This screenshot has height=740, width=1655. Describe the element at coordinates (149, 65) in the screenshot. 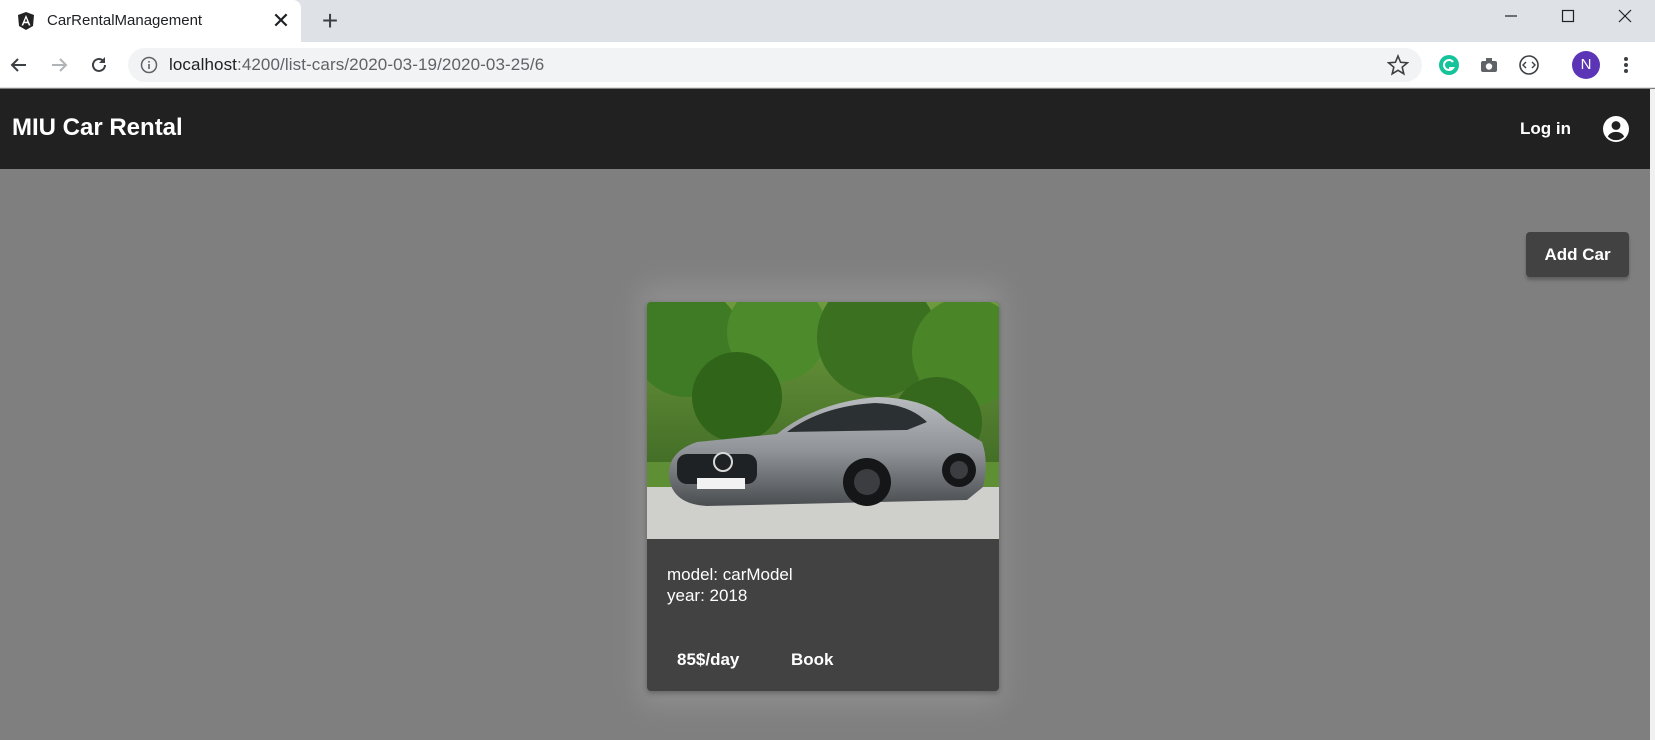

I see `info-icon` at that location.